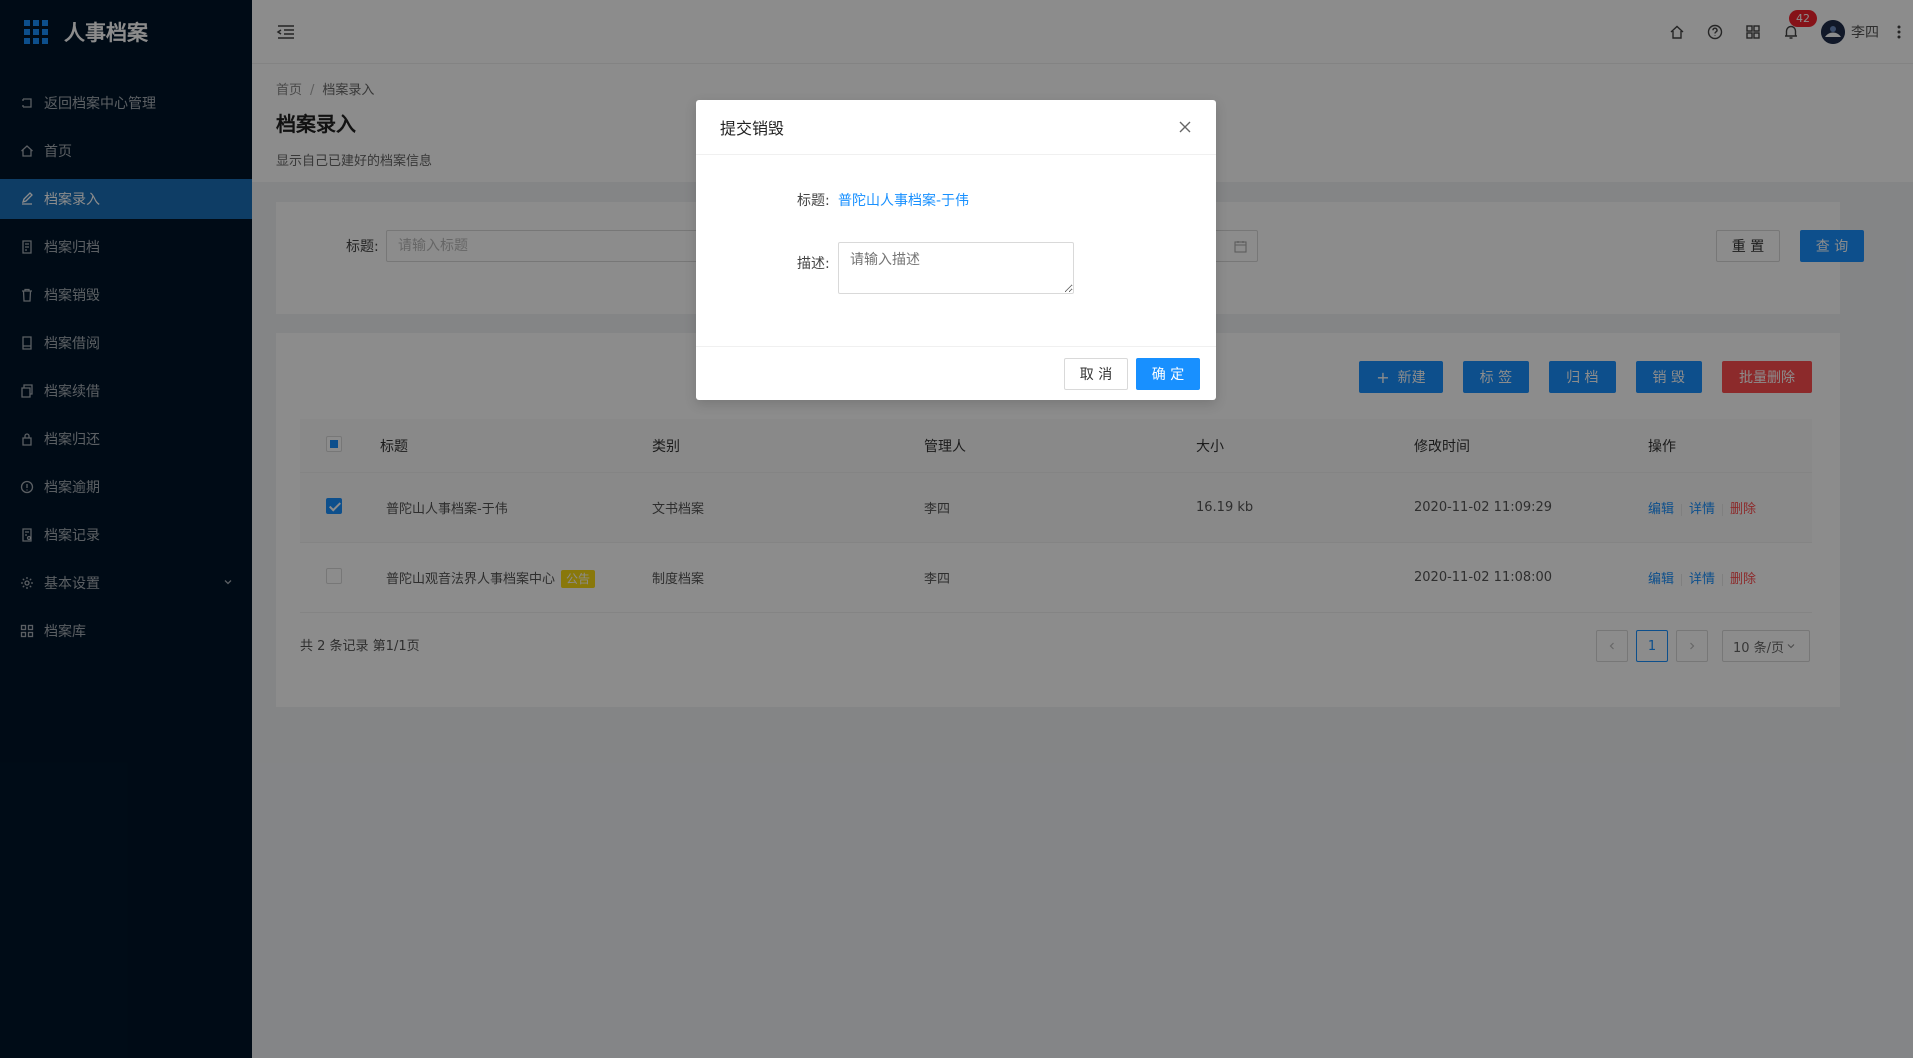  What do you see at coordinates (956, 268) in the screenshot?
I see `description-textarea` at bounding box center [956, 268].